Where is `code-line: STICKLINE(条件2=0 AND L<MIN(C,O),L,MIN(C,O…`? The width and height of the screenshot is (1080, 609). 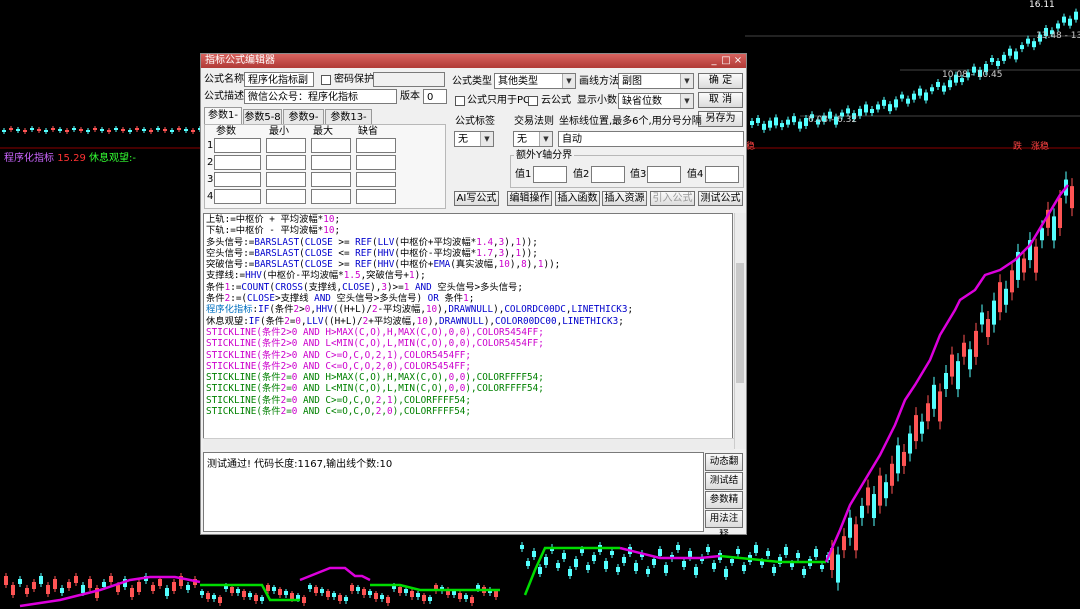
code-line: STICKLINE(条件2=0 AND L<MIN(C,O),L,MIN(C,O… is located at coordinates (468, 388).